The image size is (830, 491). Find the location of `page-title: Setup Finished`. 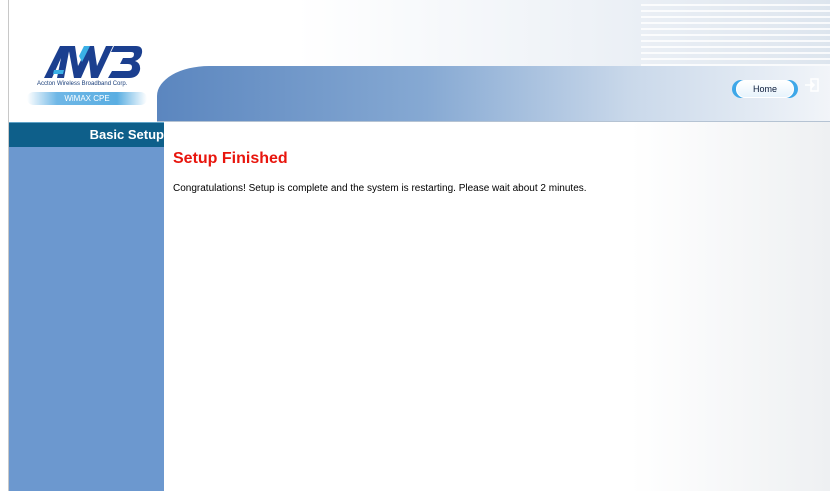

page-title: Setup Finished is located at coordinates (230, 158).